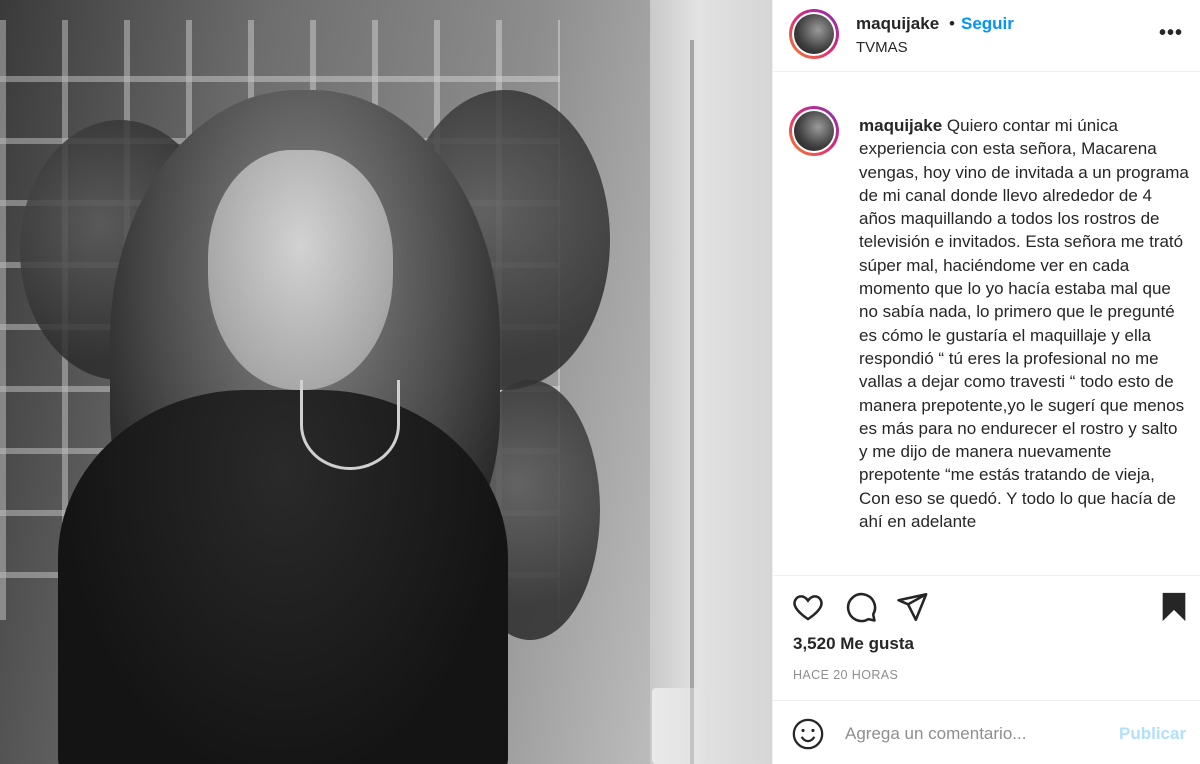 The width and height of the screenshot is (1200, 764). I want to click on post-location: TVMAS, so click(882, 47).